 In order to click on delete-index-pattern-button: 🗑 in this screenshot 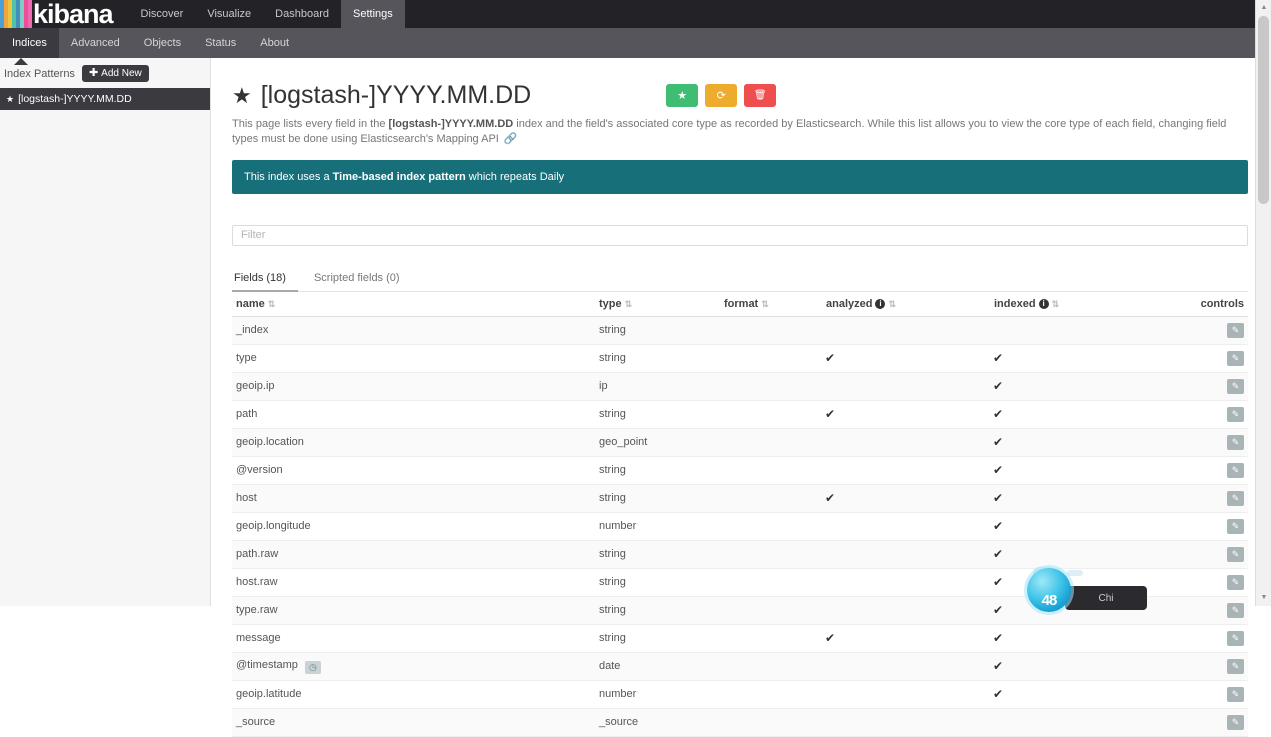, I will do `click(760, 95)`.